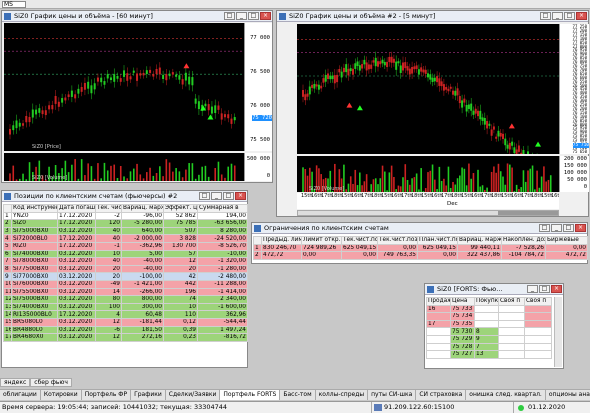  I want to click on column-header: Лимит откр. поз., so click(321, 240).